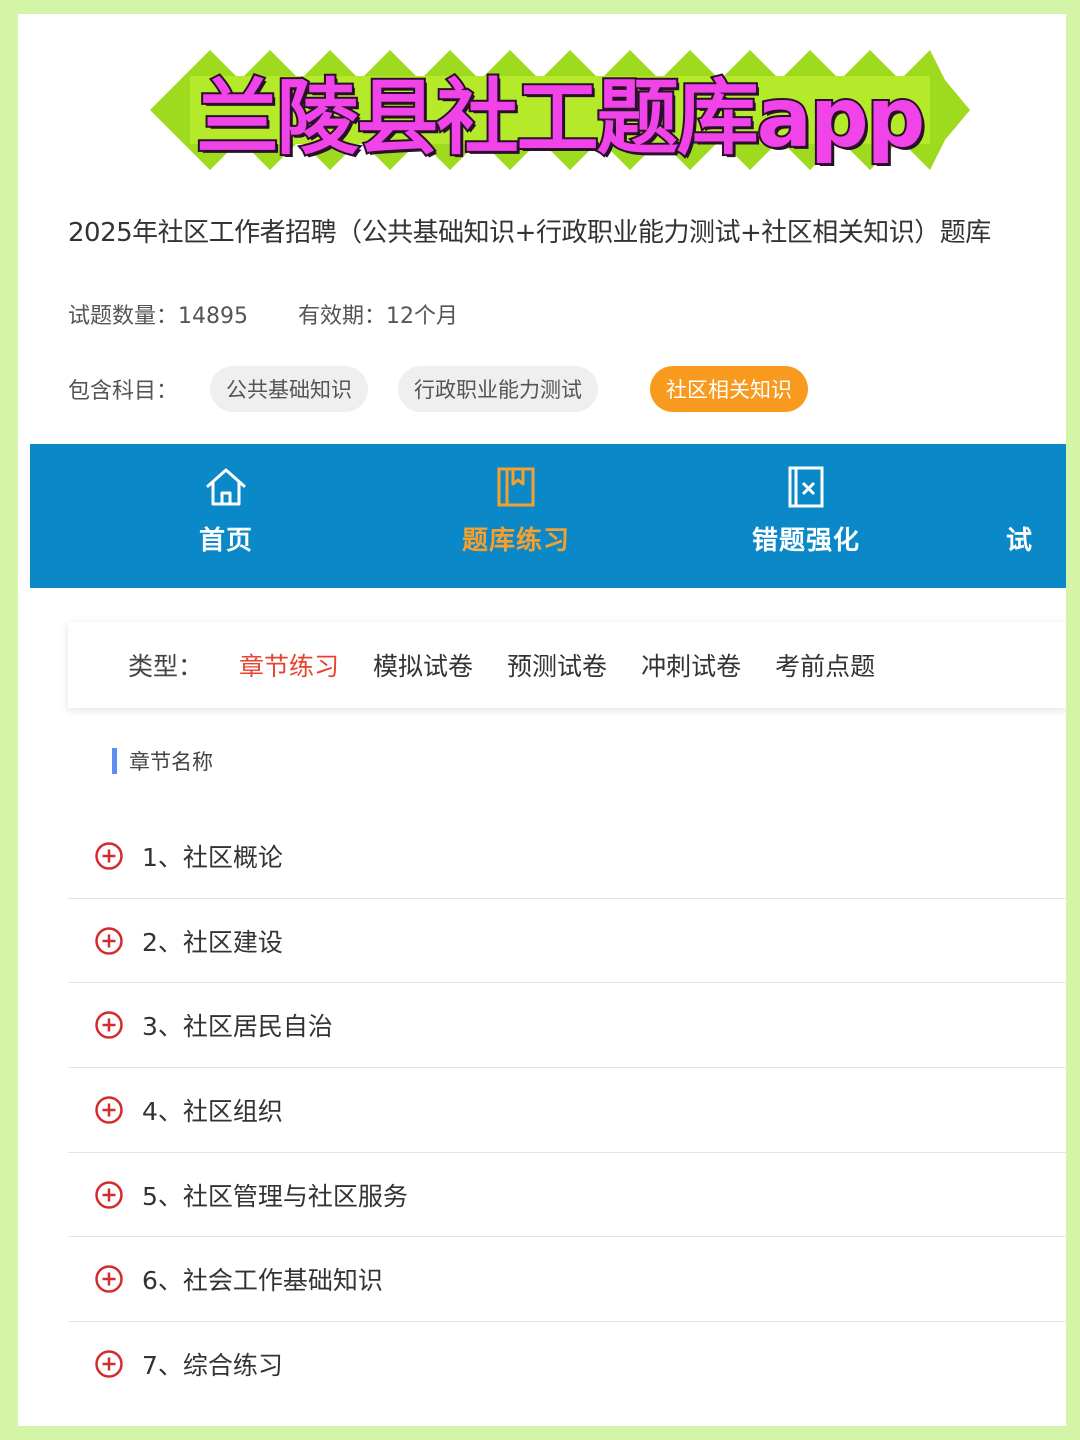 The width and height of the screenshot is (1080, 1440). What do you see at coordinates (225, 541) in the screenshot?
I see `nav-label-home: 首页` at bounding box center [225, 541].